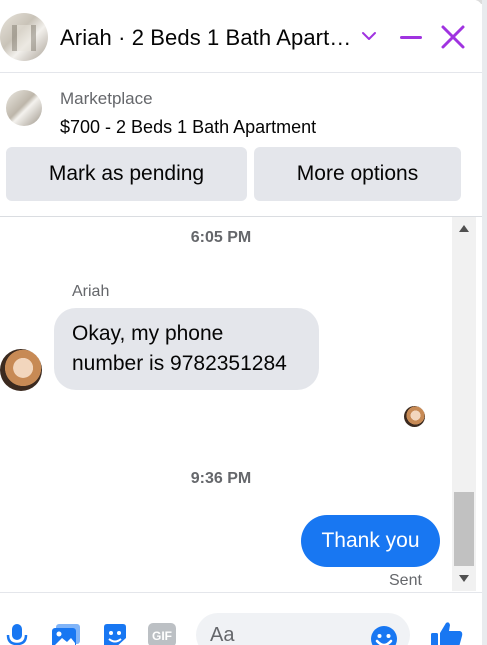 Image resolution: width=487 pixels, height=645 pixels. What do you see at coordinates (186, 349) in the screenshot?
I see `incoming-message: Okay, my phone number is 9782351284` at bounding box center [186, 349].